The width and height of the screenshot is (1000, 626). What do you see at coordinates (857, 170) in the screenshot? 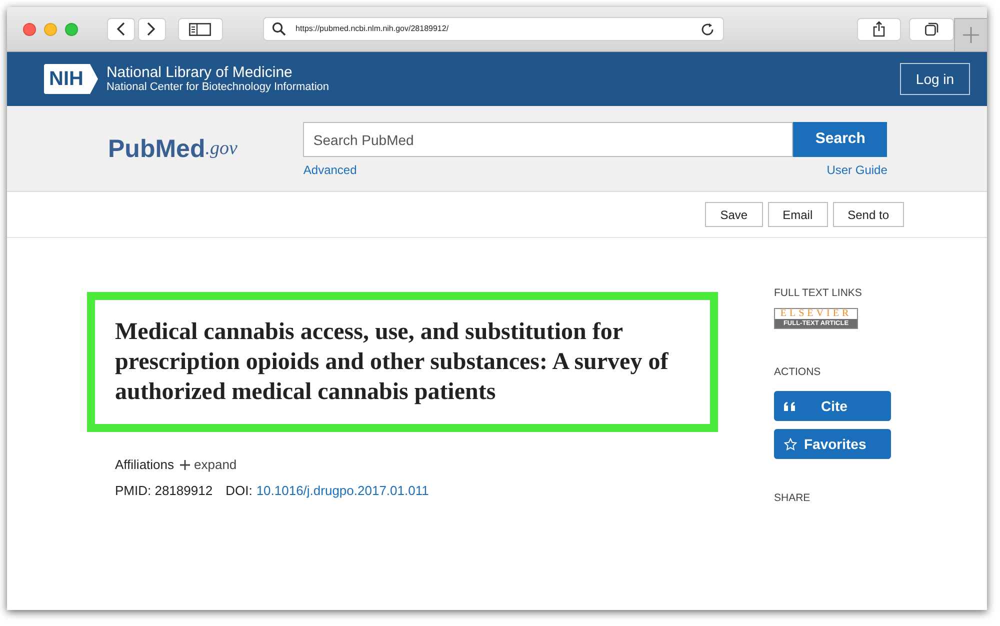
I see `user-guide-link: User Guide` at bounding box center [857, 170].